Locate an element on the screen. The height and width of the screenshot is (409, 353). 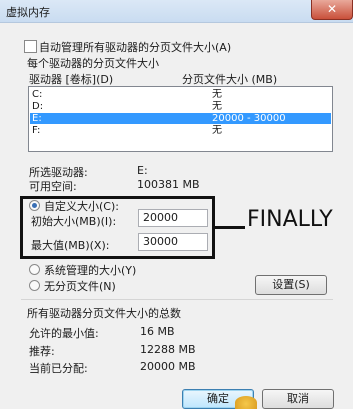
recommended-label: 推荐: is located at coordinates (42, 351).